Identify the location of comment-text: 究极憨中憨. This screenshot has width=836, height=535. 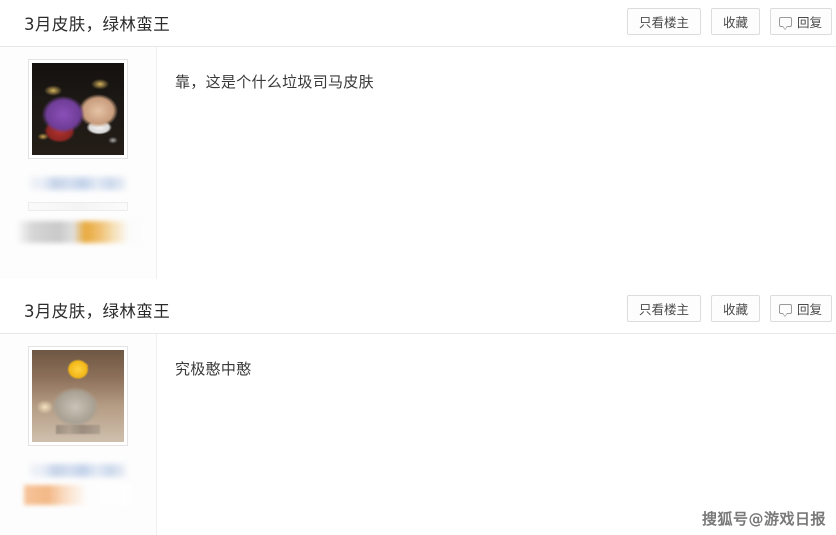
(213, 369).